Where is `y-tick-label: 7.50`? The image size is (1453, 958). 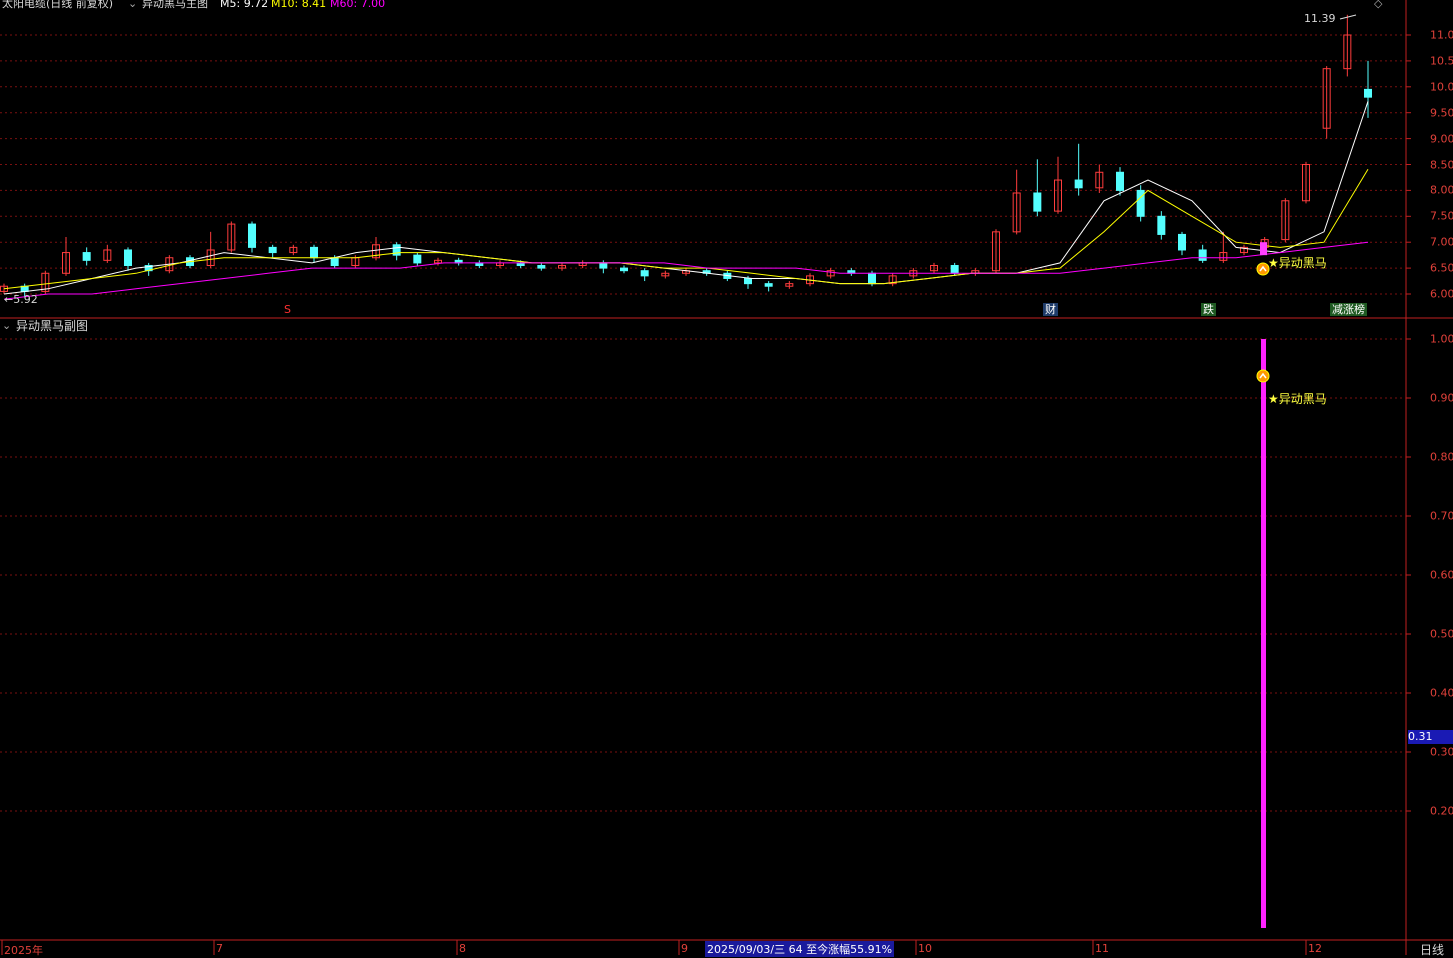
y-tick-label: 7.50 is located at coordinates (1441, 216).